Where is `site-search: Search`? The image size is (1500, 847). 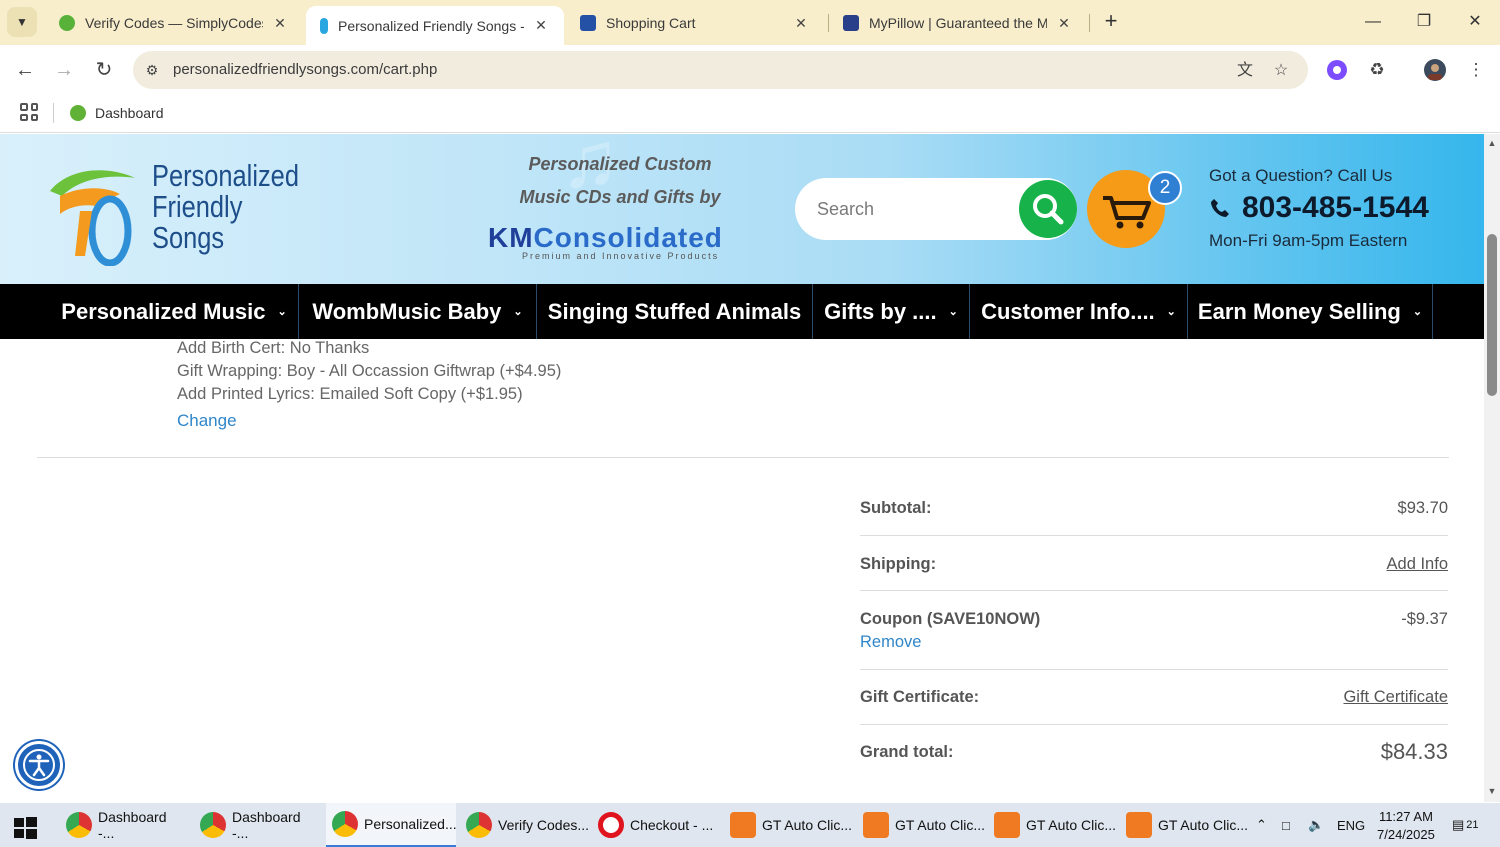
site-search: Search is located at coordinates (936, 209).